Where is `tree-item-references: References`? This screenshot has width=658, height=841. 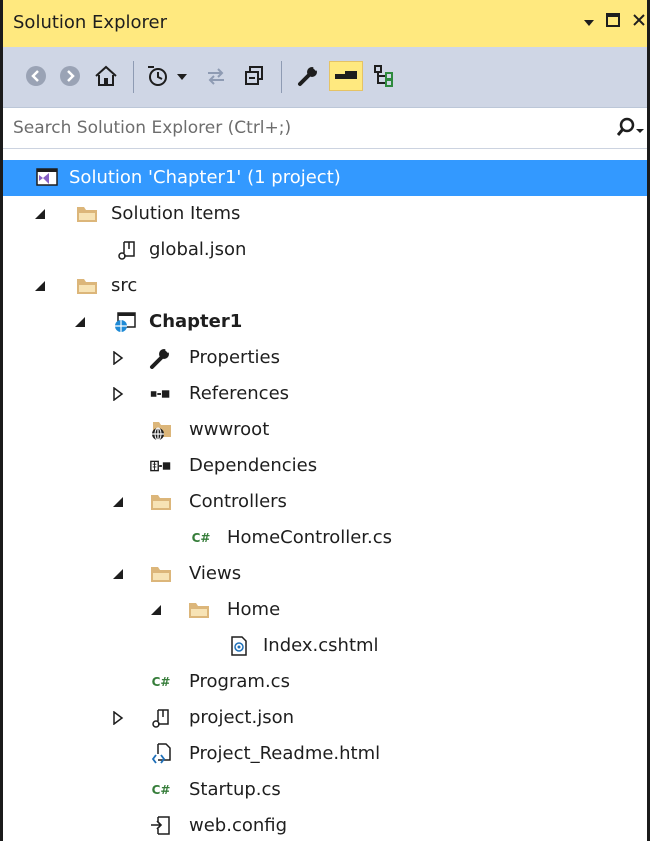
tree-item-references: References is located at coordinates (325, 394).